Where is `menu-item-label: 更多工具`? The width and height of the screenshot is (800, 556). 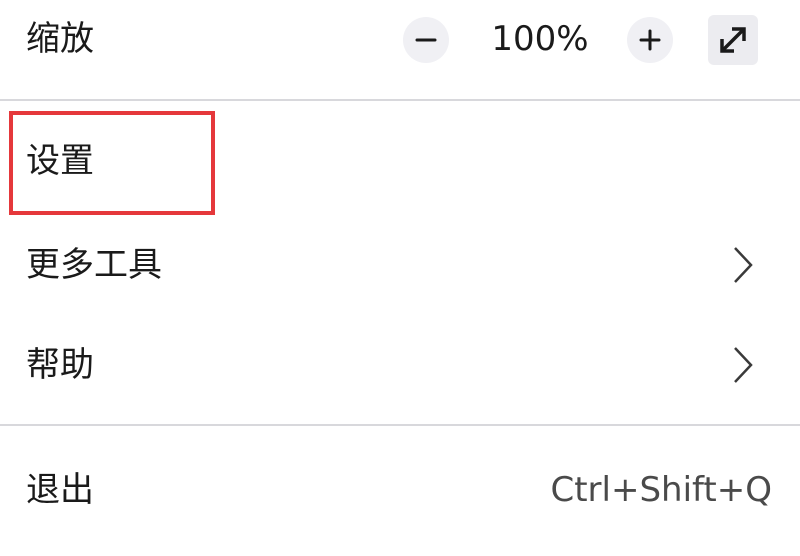
menu-item-label: 更多工具 is located at coordinates (94, 265).